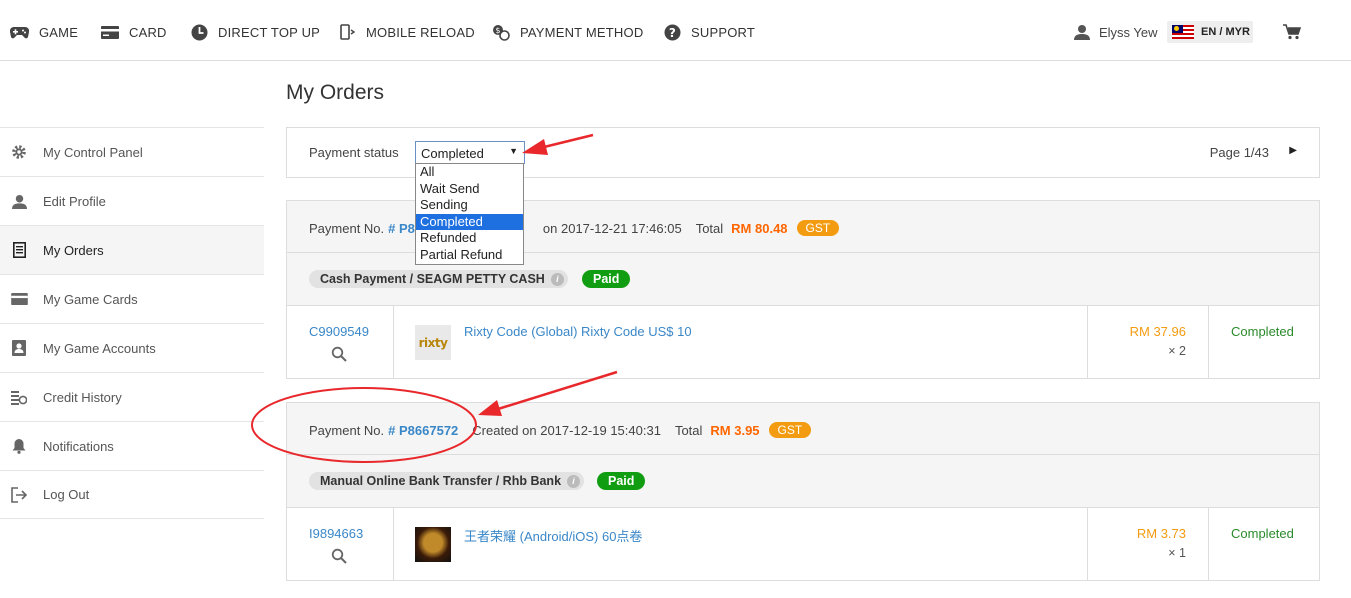 The width and height of the screenshot is (1351, 598). What do you see at coordinates (78, 446) in the screenshot?
I see `sidebar-item-label: Notifications` at bounding box center [78, 446].